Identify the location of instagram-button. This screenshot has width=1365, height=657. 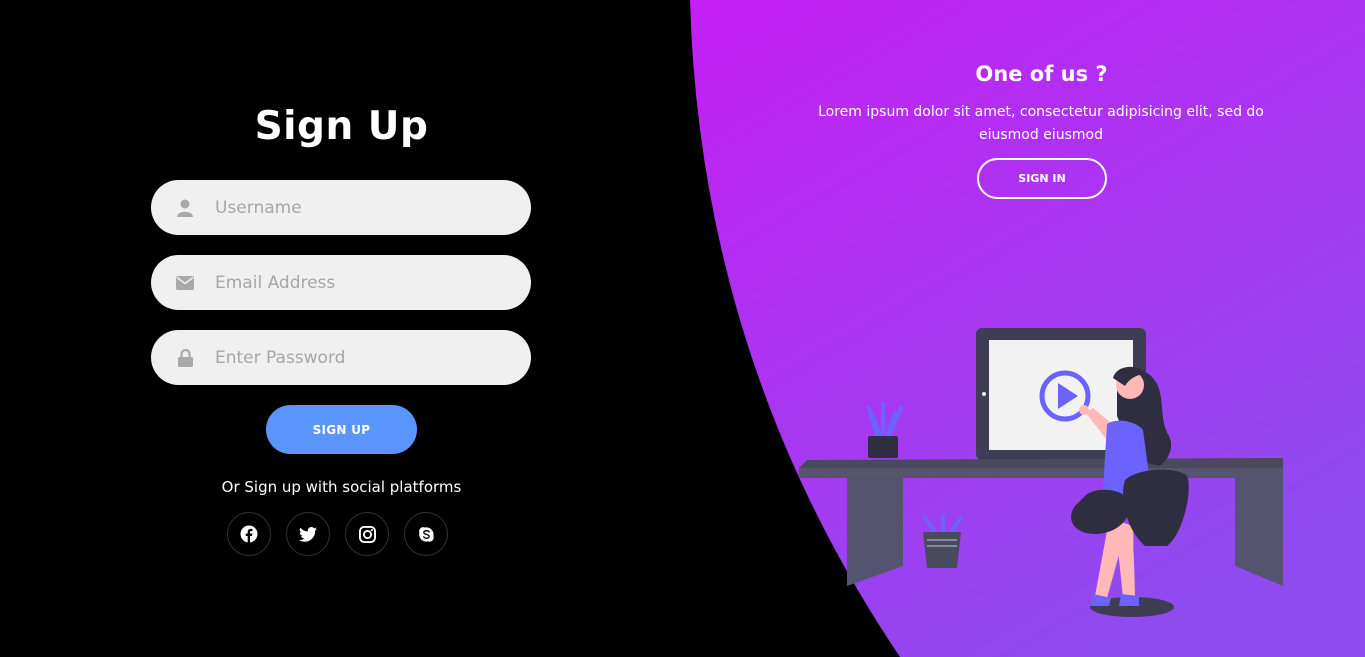
(367, 534).